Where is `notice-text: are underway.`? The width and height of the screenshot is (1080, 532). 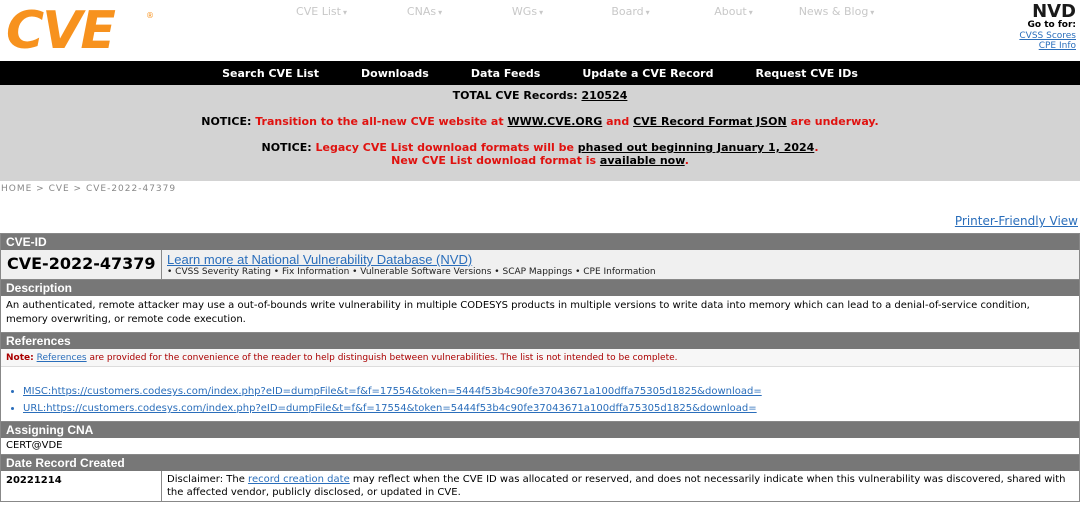 notice-text: are underway. is located at coordinates (834, 121).